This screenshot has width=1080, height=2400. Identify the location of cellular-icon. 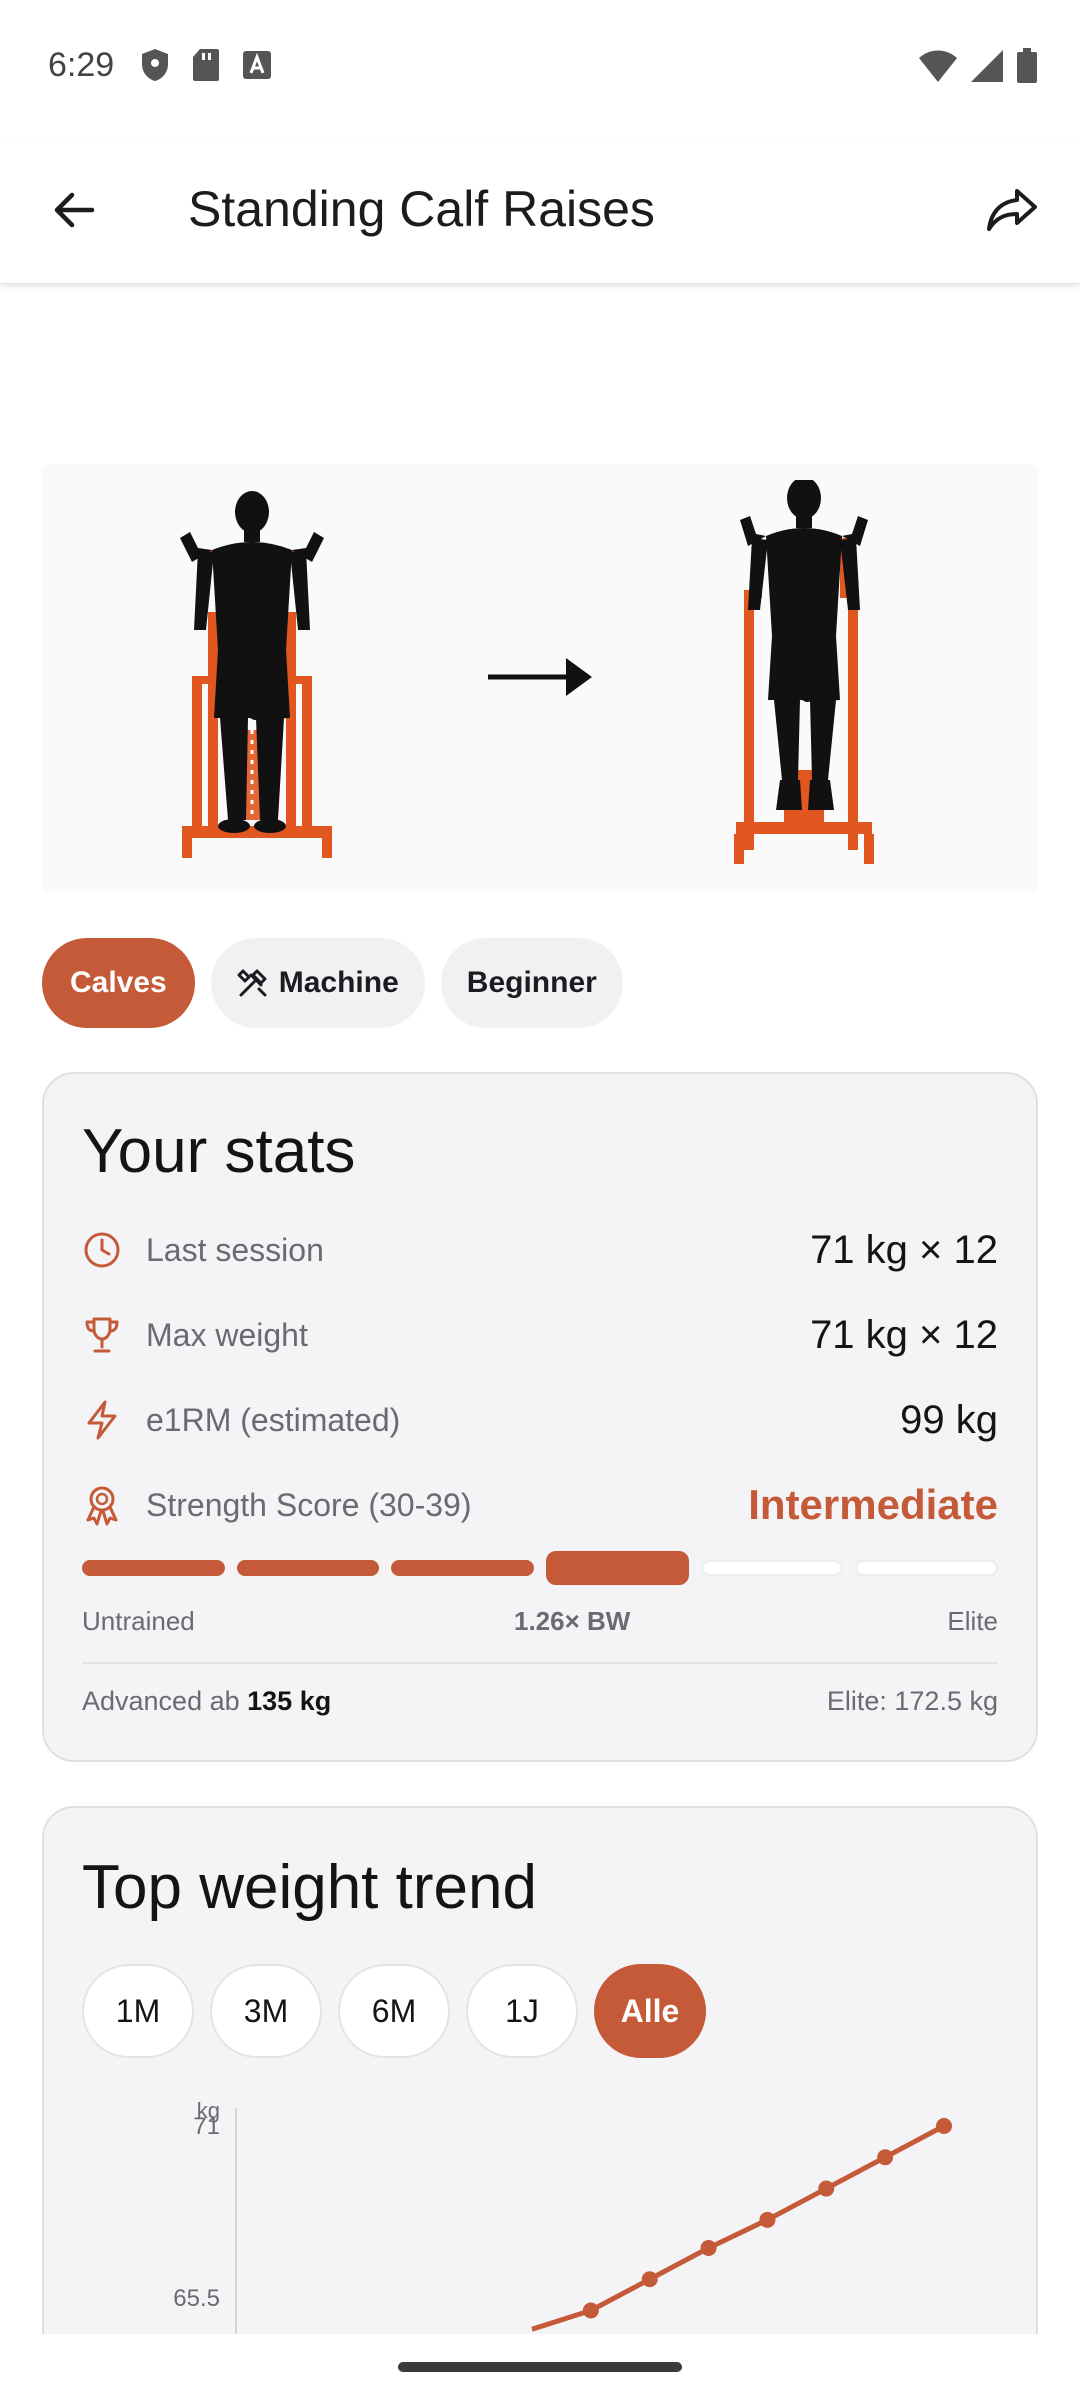
(987, 66).